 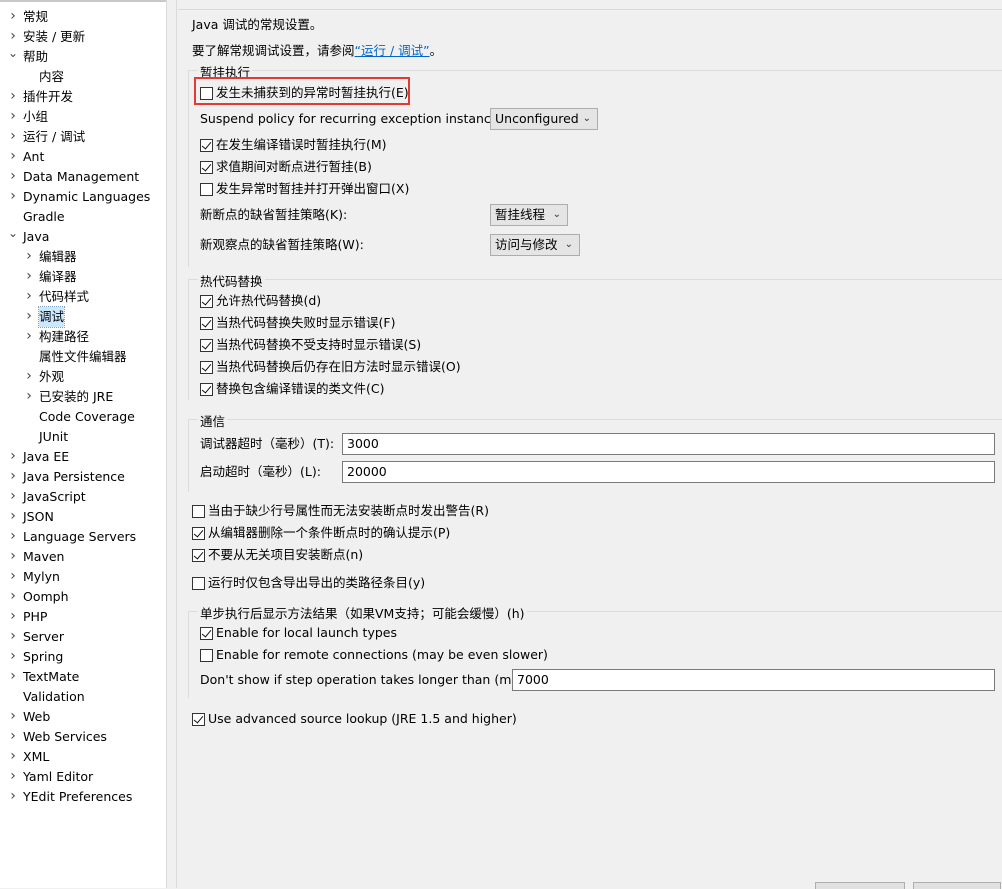 What do you see at coordinates (526, 244) in the screenshot?
I see `watchpoint-policy-value: 访问与修改` at bounding box center [526, 244].